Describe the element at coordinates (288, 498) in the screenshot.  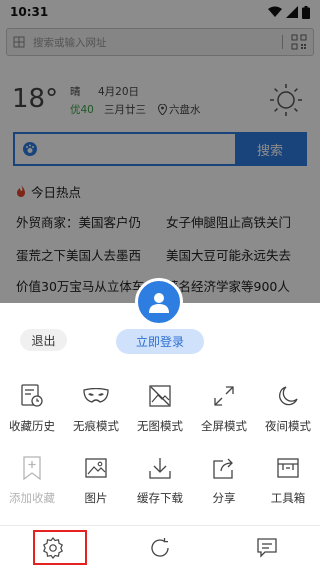
I see `menu-label: 工具箱` at that location.